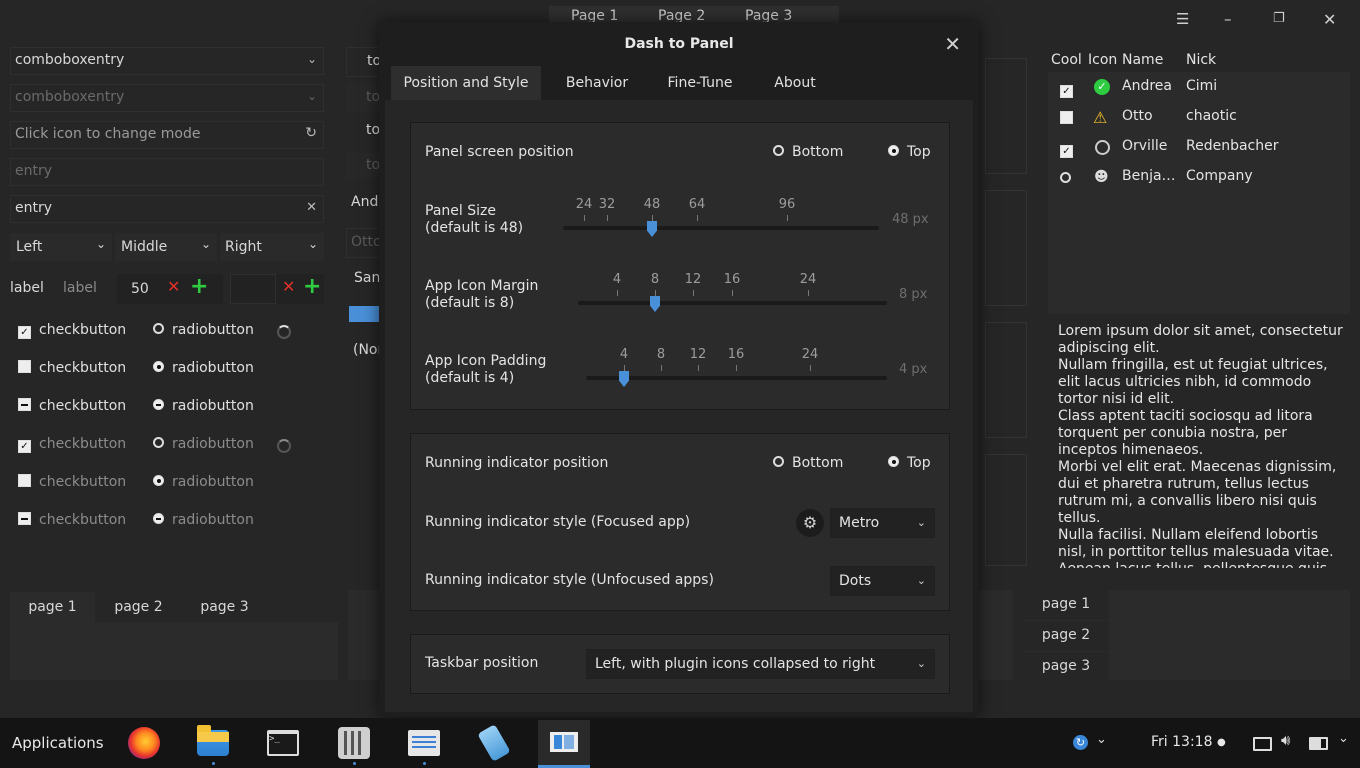  What do you see at coordinates (1066, 636) in the screenshot?
I see `side-tab-page-2: page 2` at bounding box center [1066, 636].